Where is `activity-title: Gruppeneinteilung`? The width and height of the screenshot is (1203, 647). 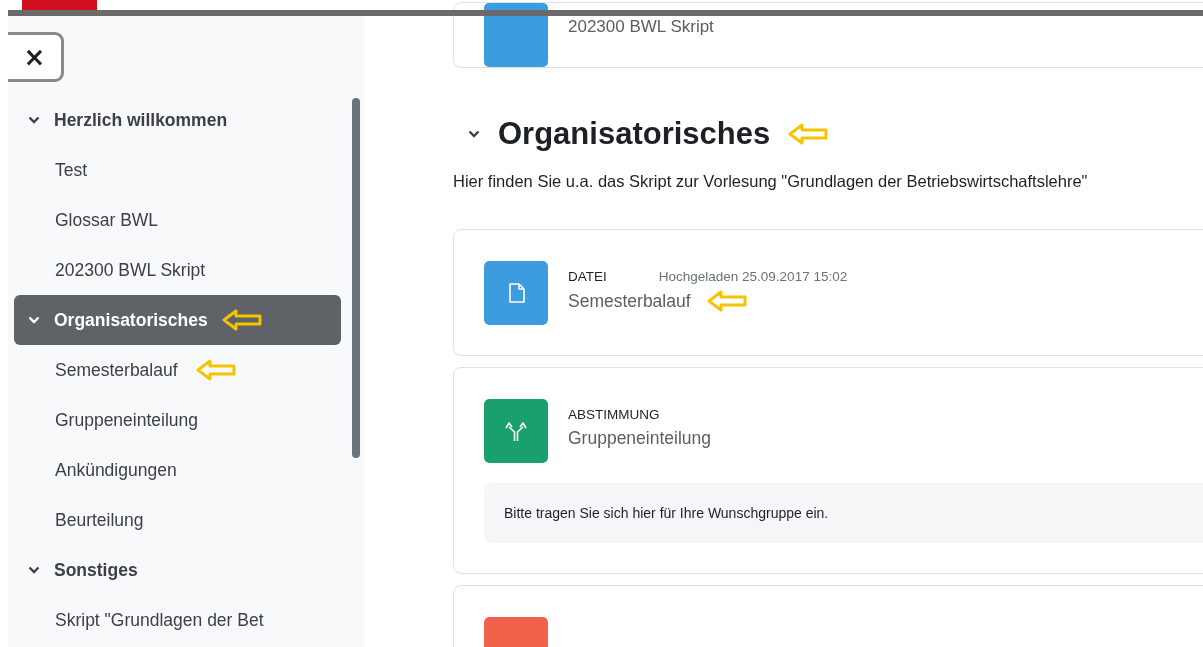
activity-title: Gruppeneinteilung is located at coordinates (640, 438).